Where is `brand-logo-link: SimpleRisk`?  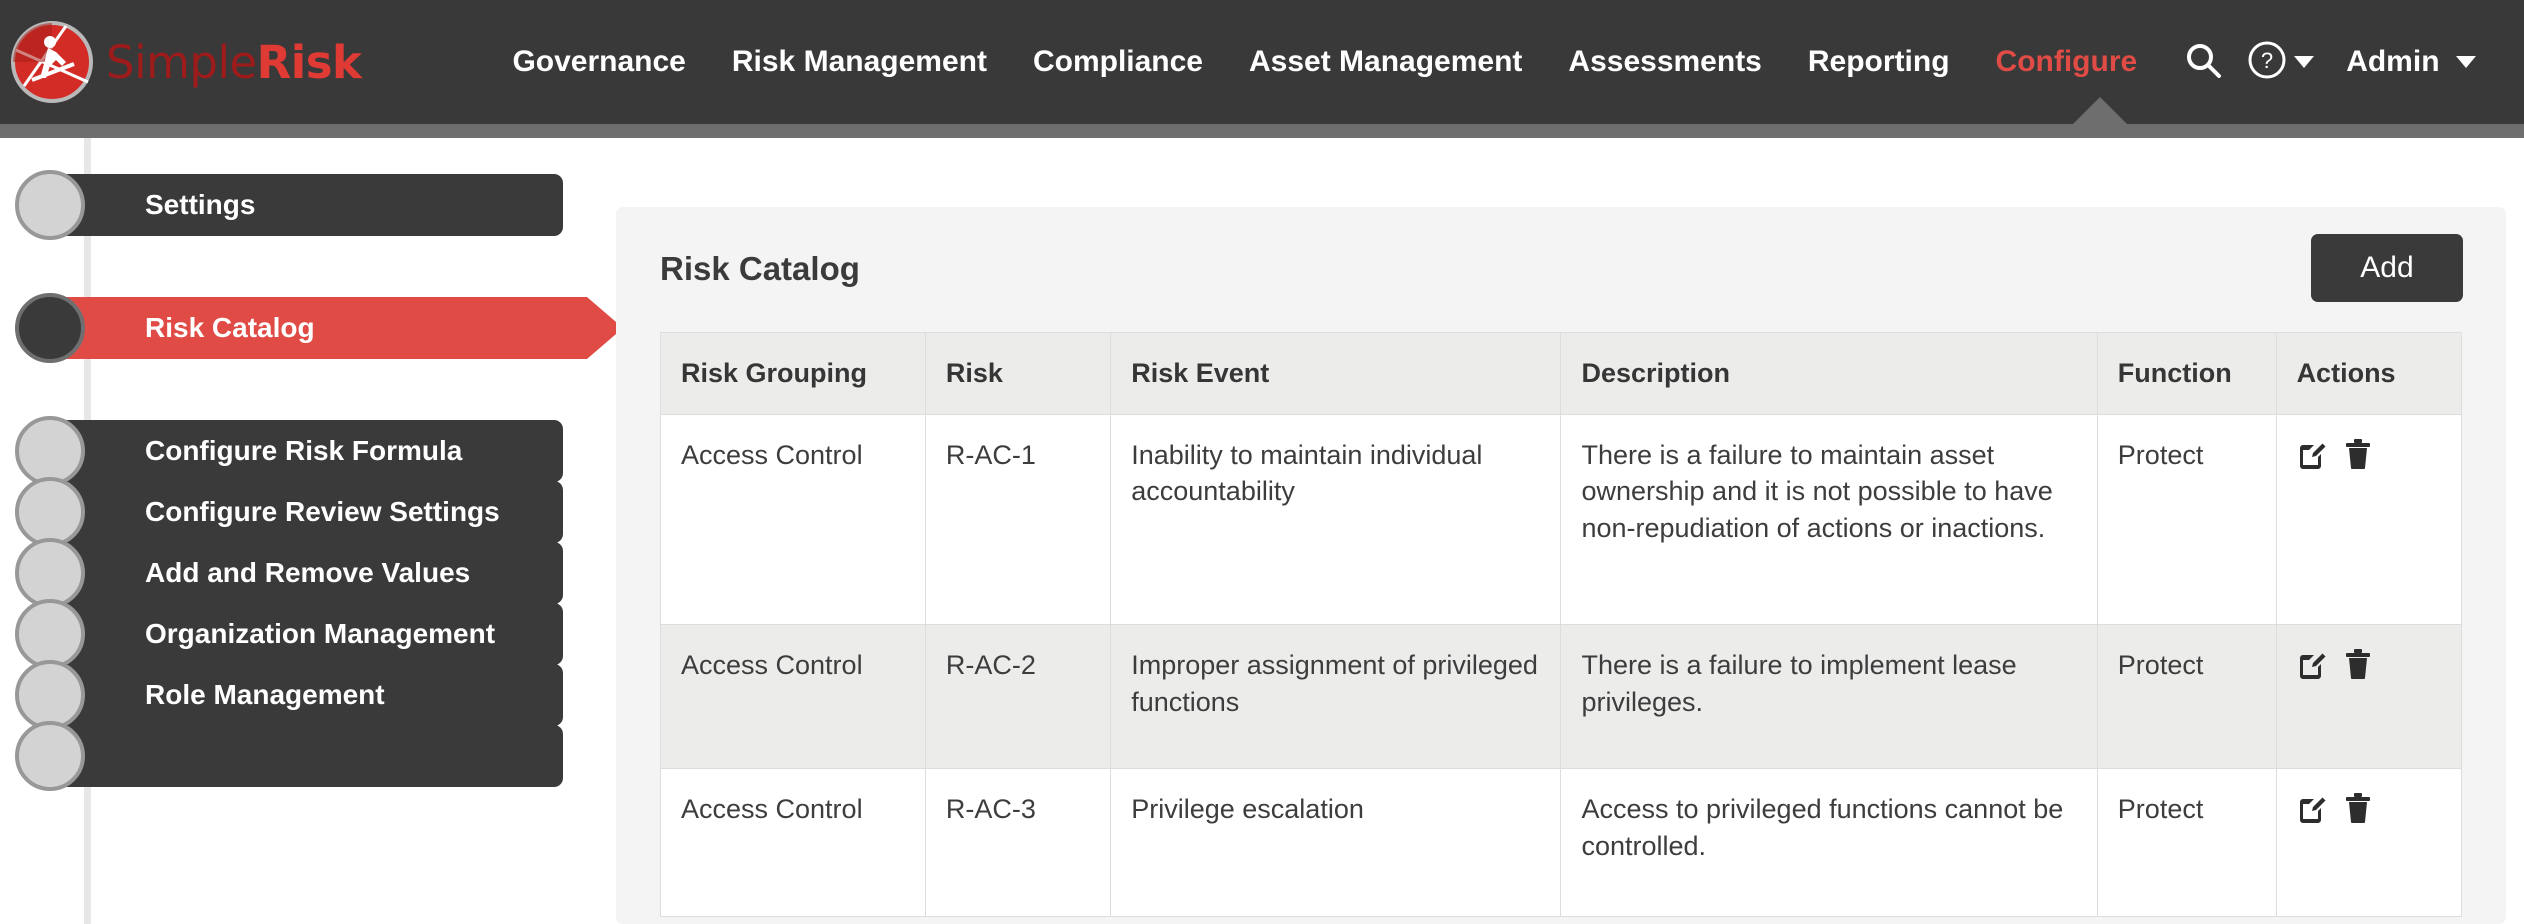 brand-logo-link: SimpleRisk is located at coordinates (186, 62).